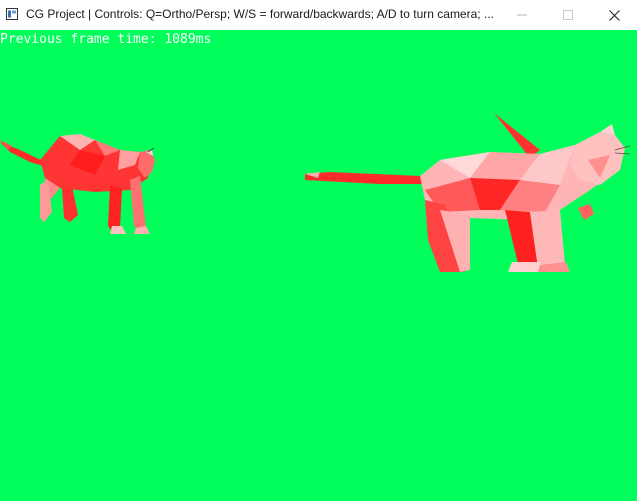 The height and width of the screenshot is (501, 637). I want to click on close-button, so click(614, 15).